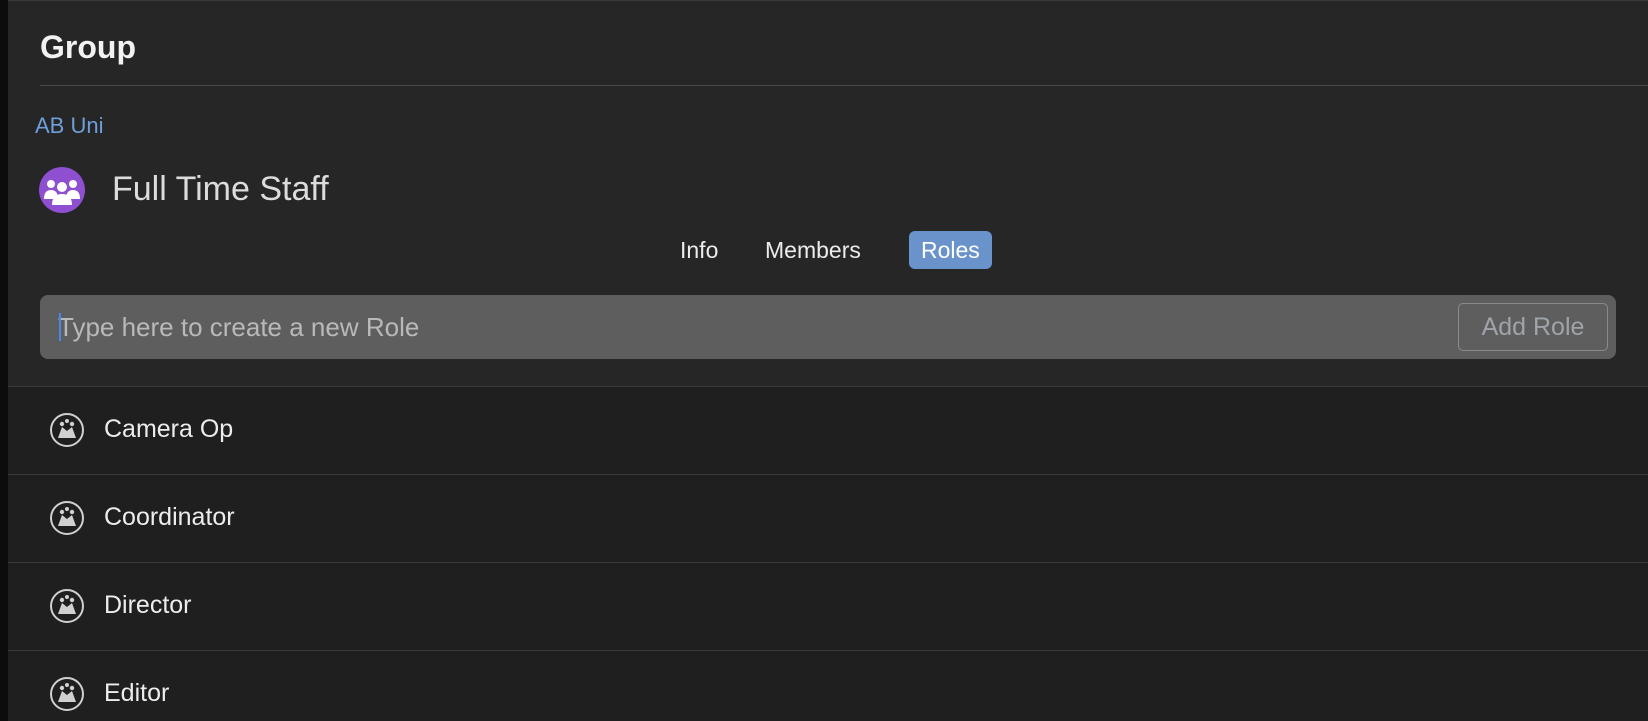 The width and height of the screenshot is (1648, 721). I want to click on list-item-role: Coordinator, so click(828, 519).